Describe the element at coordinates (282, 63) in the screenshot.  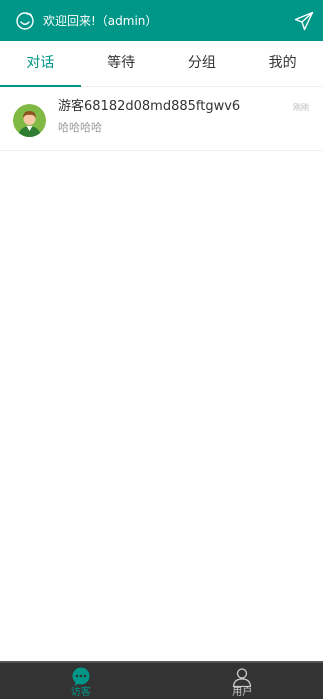
I see `tab-mine: 我的` at that location.